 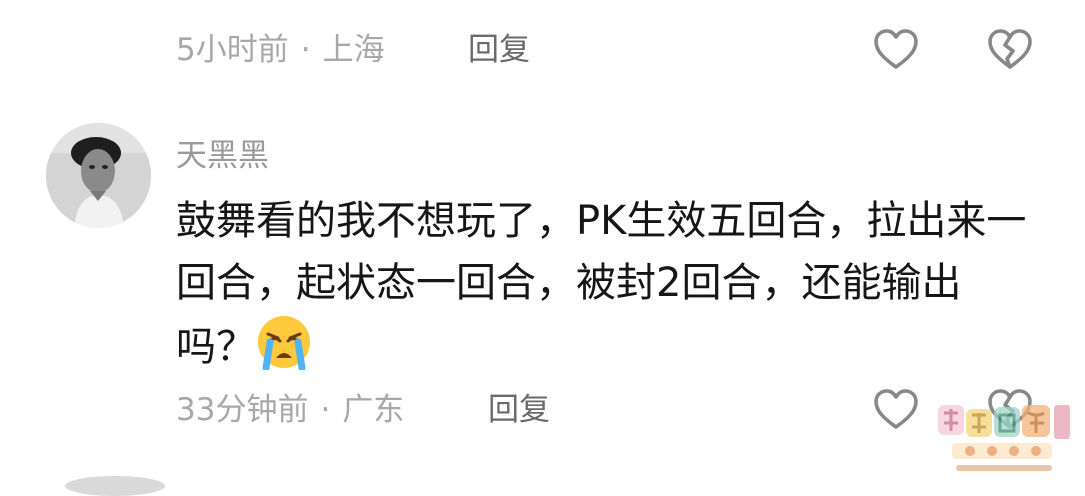 What do you see at coordinates (115, 486) in the screenshot?
I see `next-avatar-clipped` at bounding box center [115, 486].